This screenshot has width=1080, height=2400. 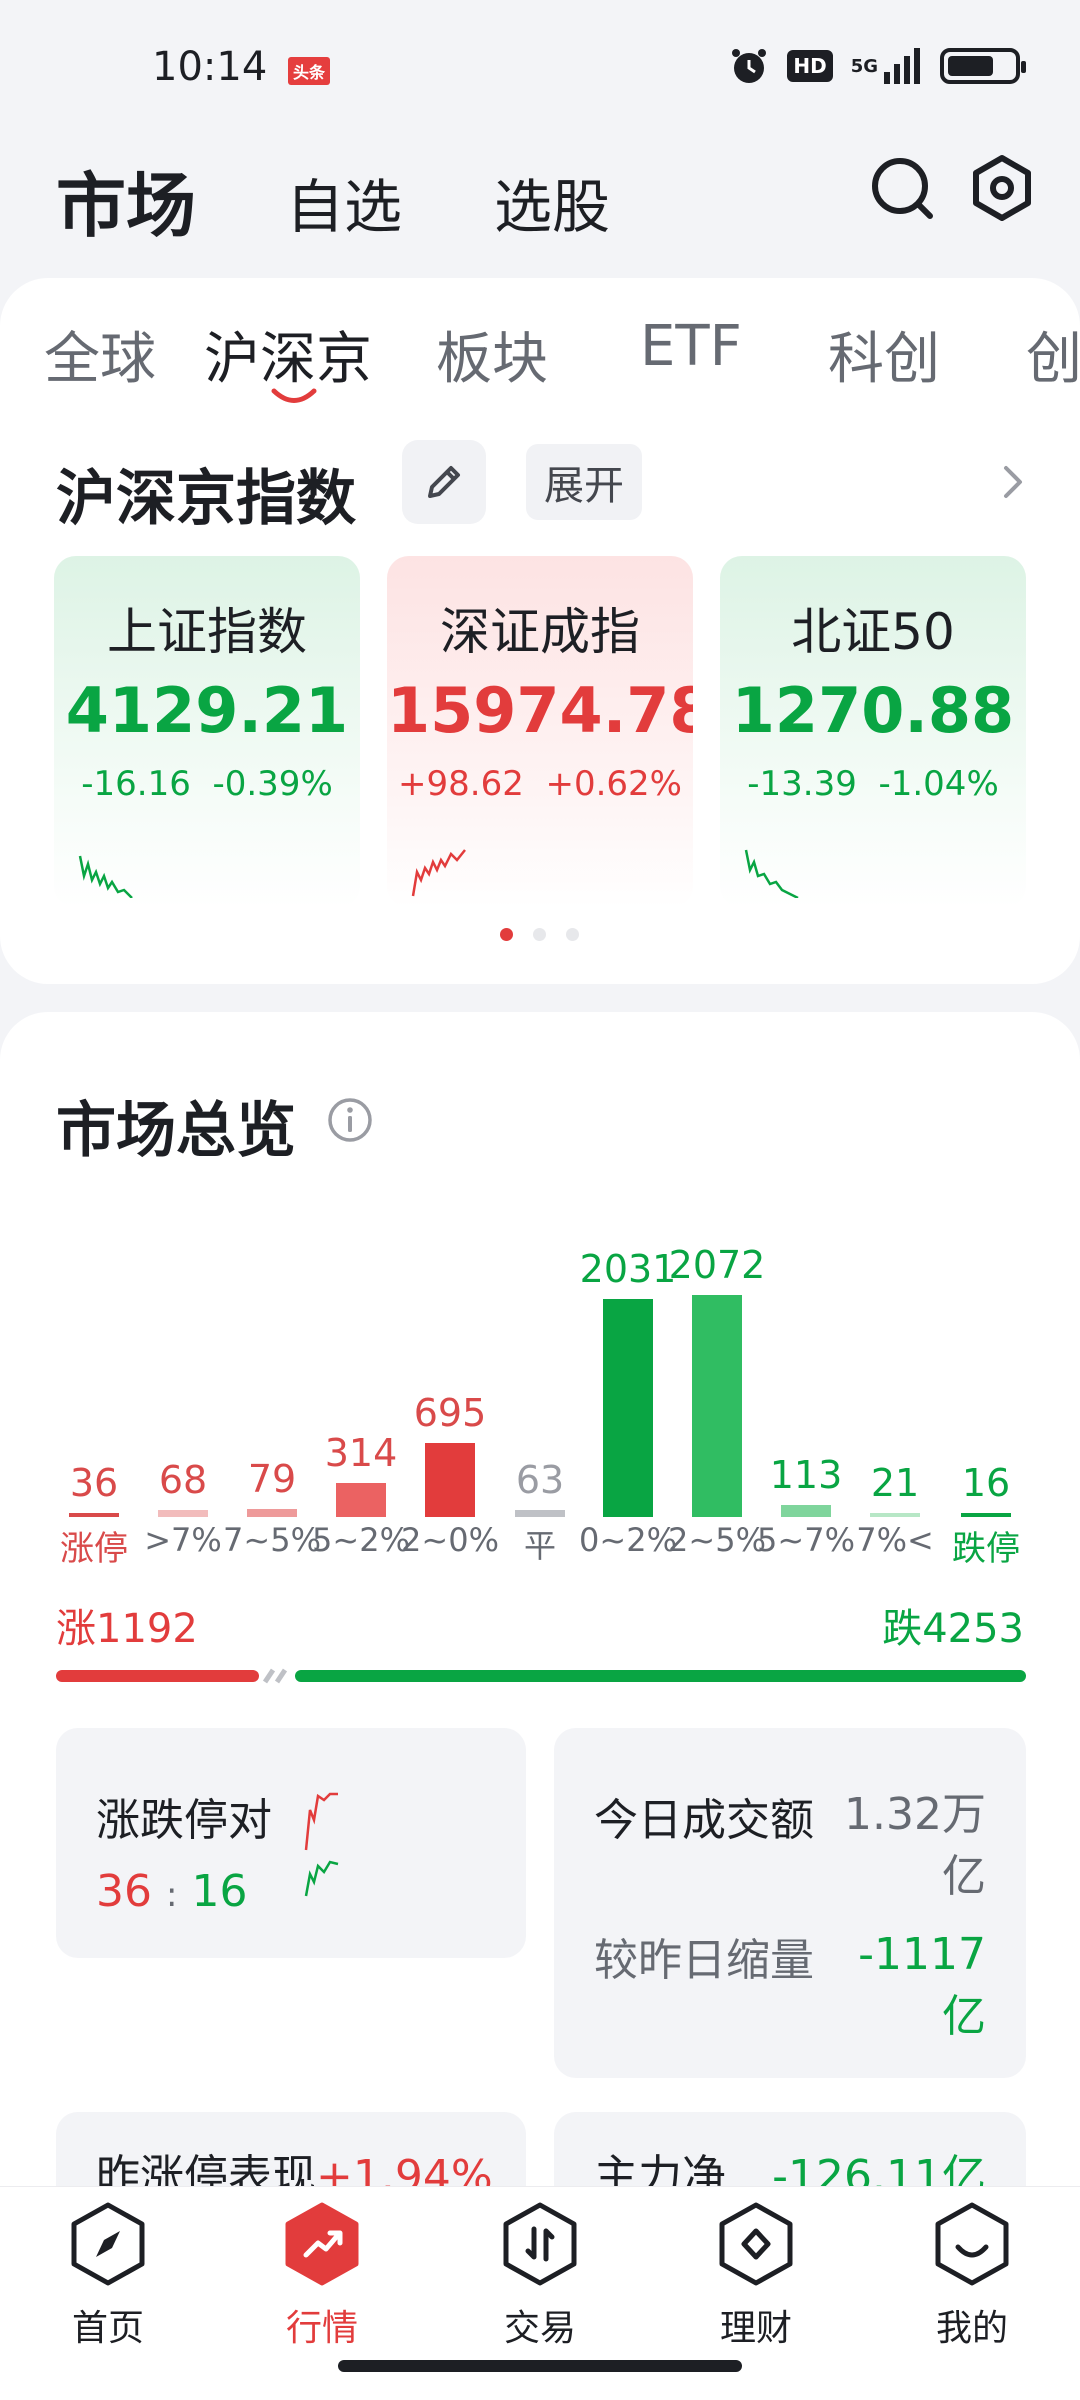 I want to click on nav-trade: 交易, so click(x=540, y=2281).